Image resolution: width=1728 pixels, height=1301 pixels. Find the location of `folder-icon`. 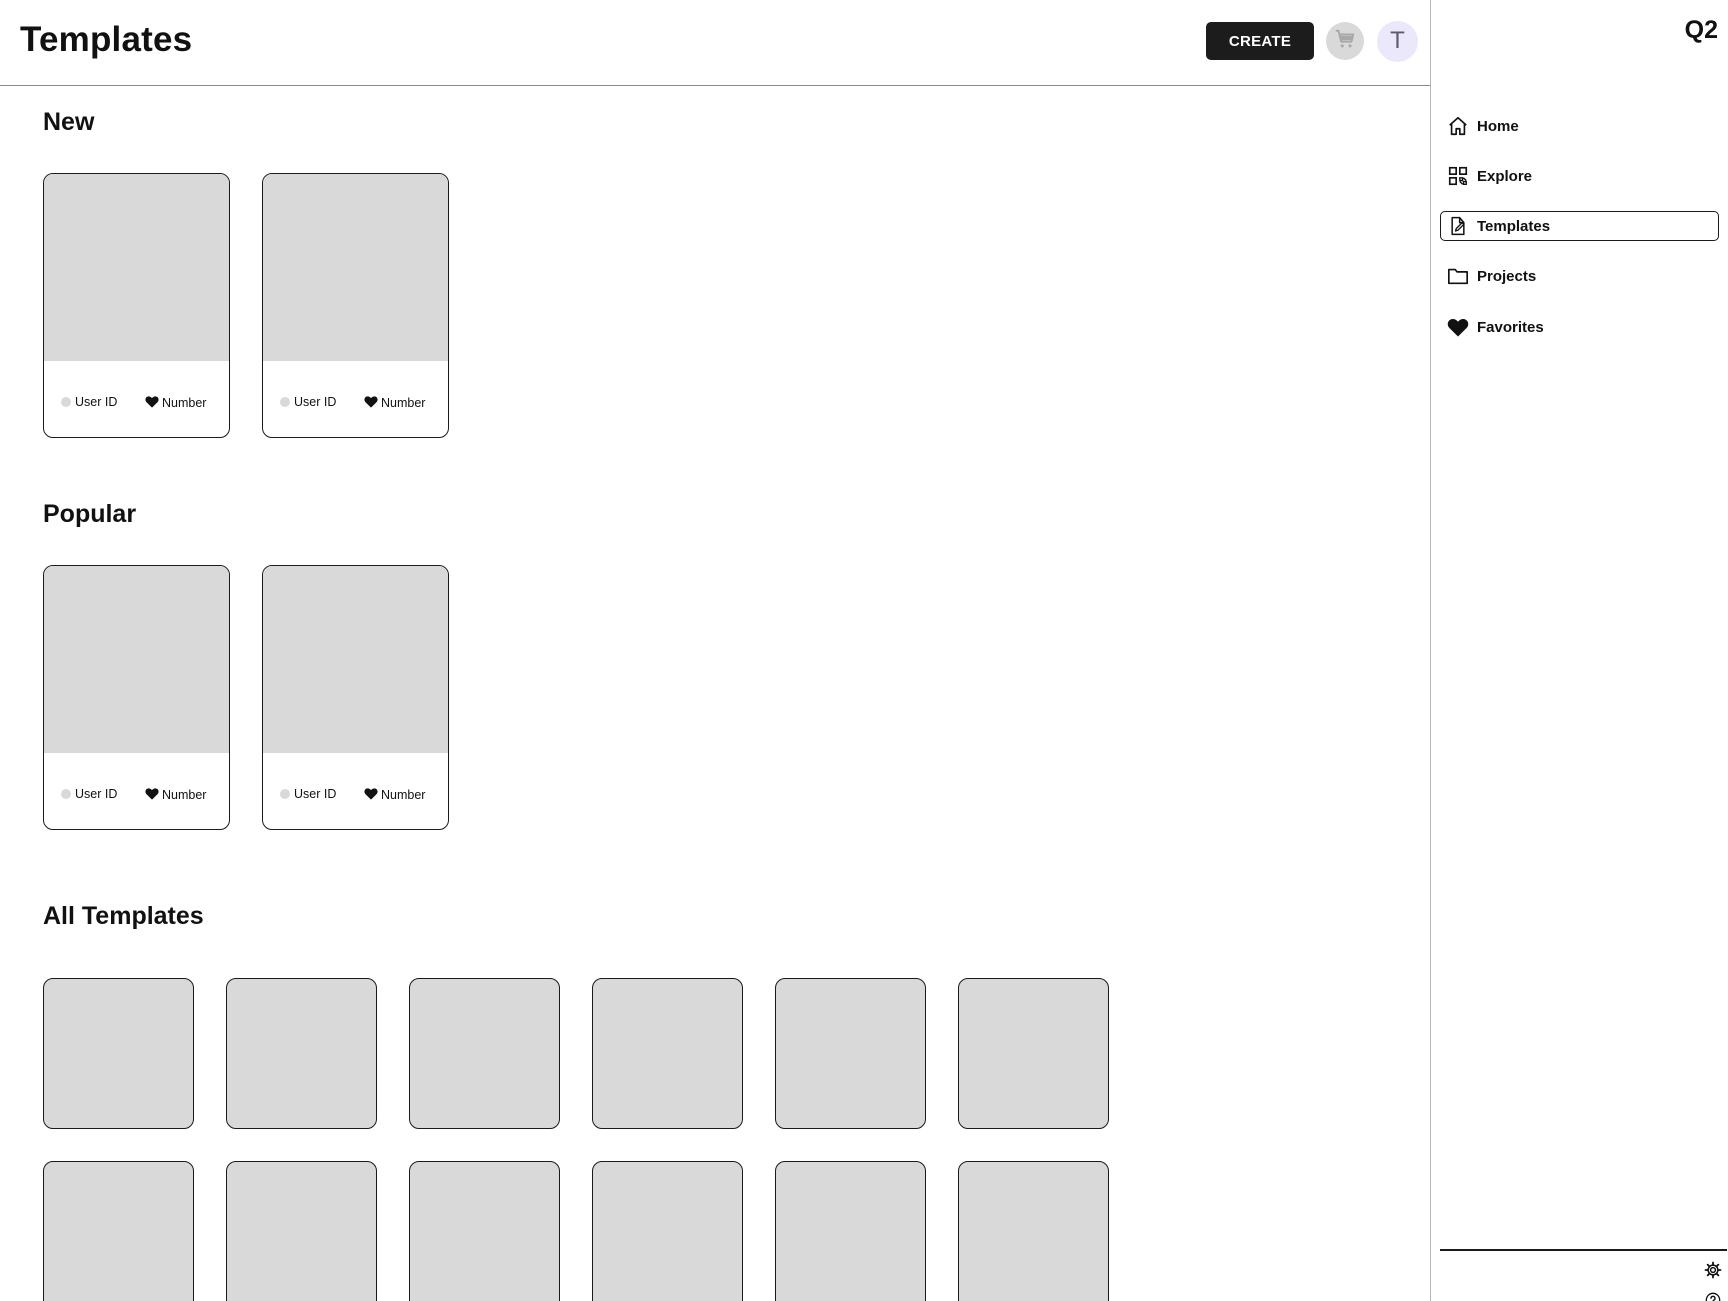

folder-icon is located at coordinates (1458, 276).